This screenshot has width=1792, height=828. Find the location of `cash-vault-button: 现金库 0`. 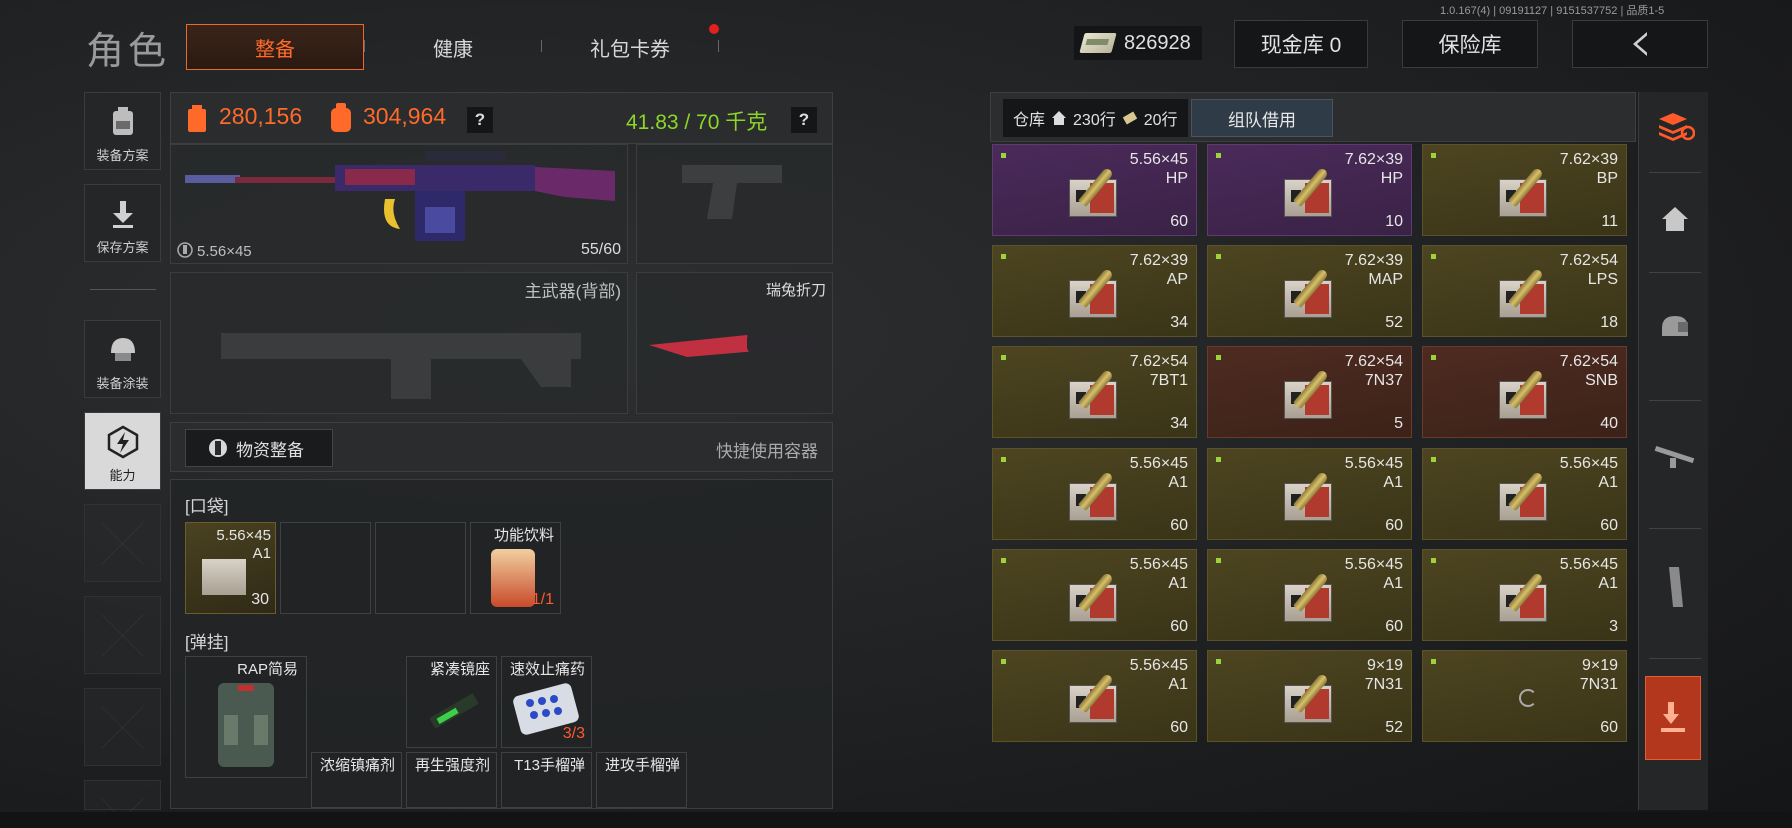

cash-vault-button: 现金库 0 is located at coordinates (1301, 44).